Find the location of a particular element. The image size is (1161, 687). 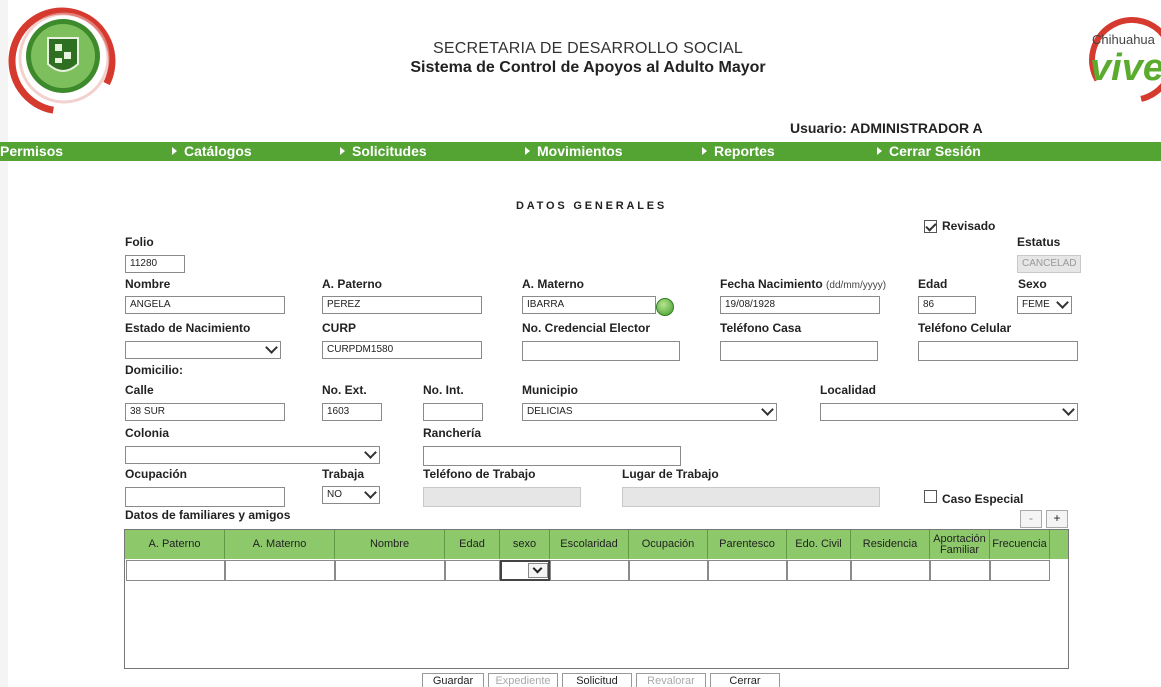

column-header: Aportación Familiar is located at coordinates (960, 544).